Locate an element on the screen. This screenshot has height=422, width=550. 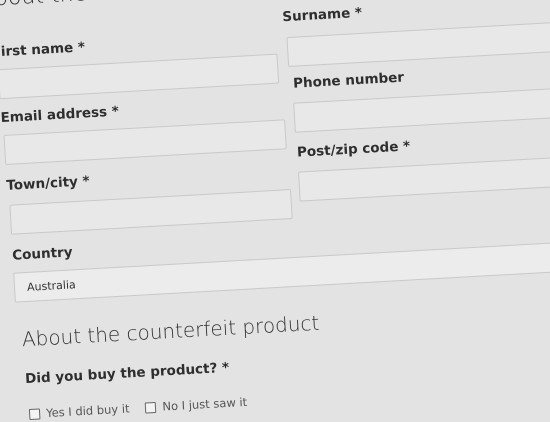
product-section-title: About the counterfeit product is located at coordinates (170, 331).